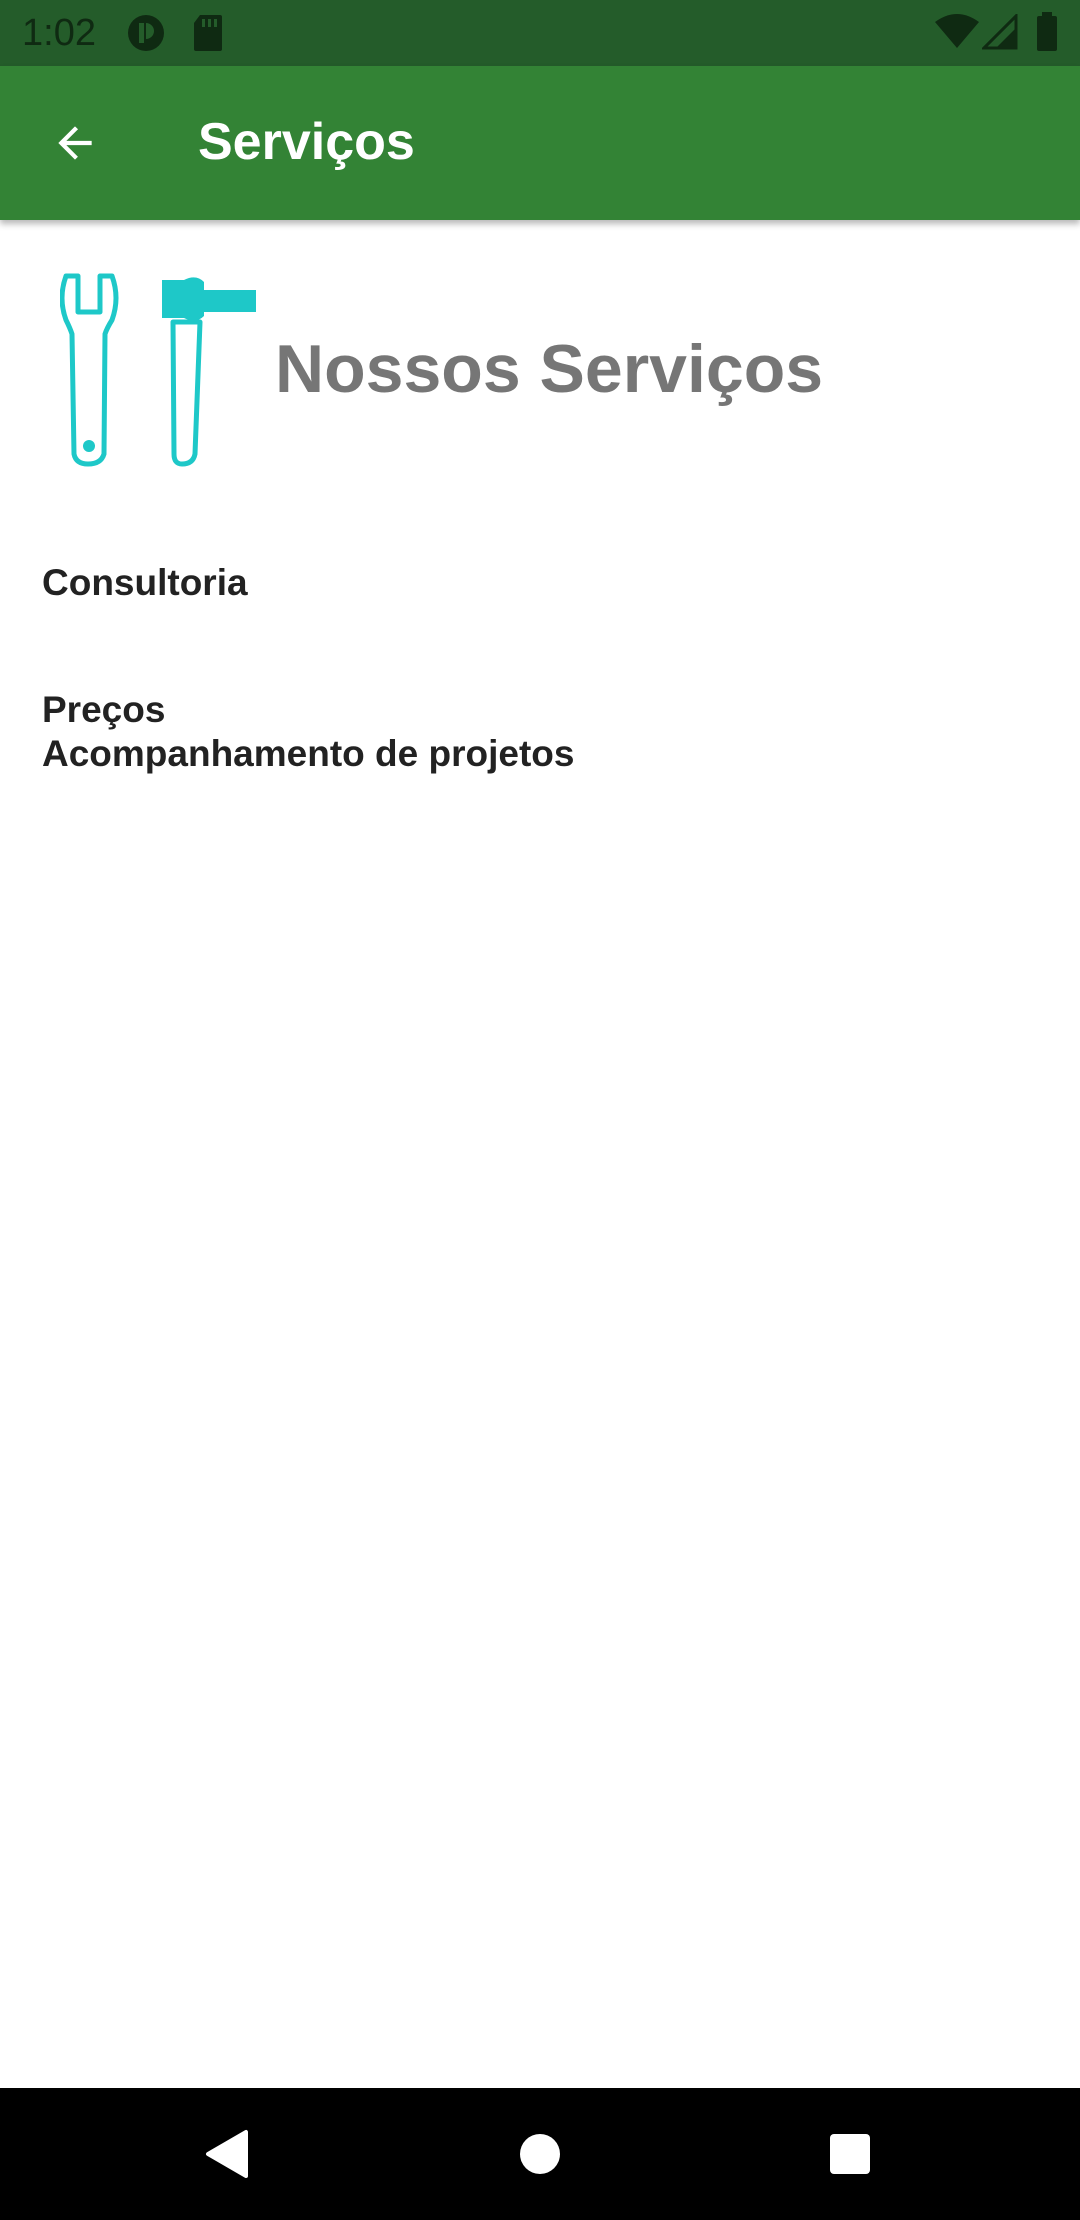 The width and height of the screenshot is (1080, 2220). I want to click on page-heading: Nossos Serviços, so click(549, 369).